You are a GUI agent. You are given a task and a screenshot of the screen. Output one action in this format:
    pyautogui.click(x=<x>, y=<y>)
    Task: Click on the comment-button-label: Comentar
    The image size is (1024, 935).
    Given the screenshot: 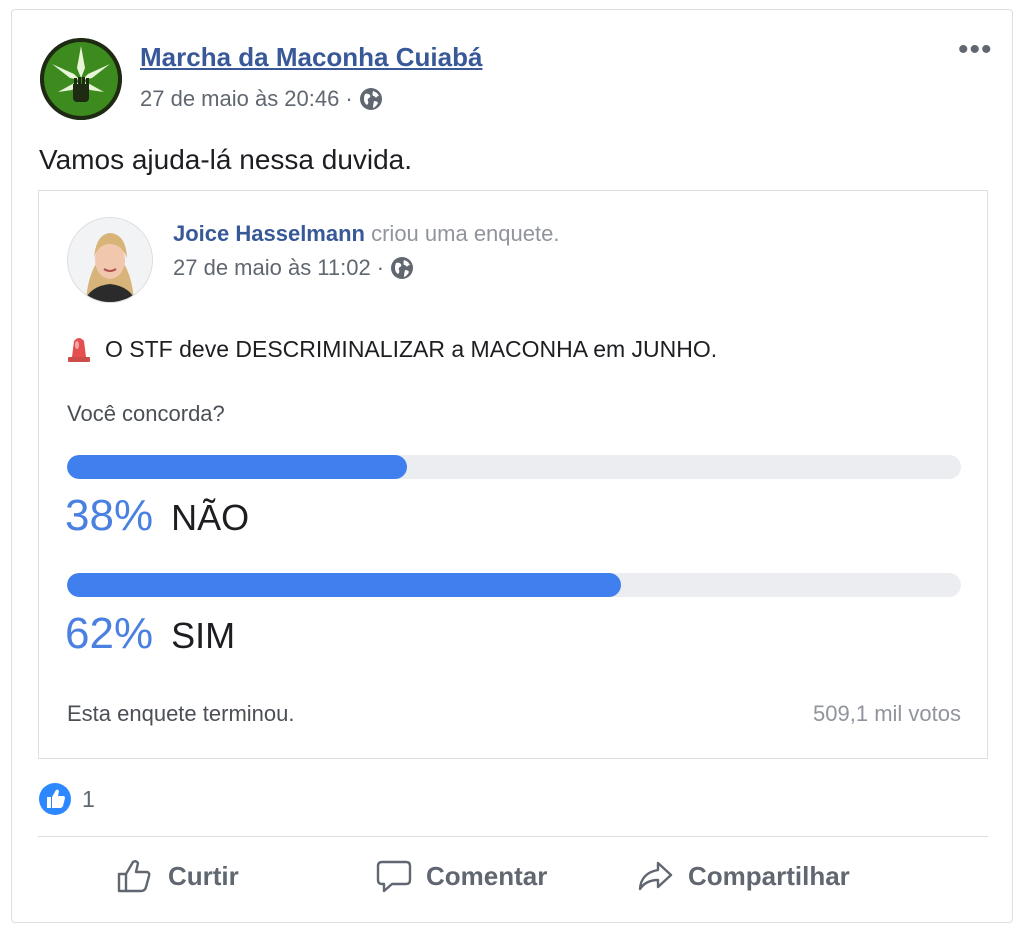 What is the action you would take?
    pyautogui.click(x=487, y=875)
    